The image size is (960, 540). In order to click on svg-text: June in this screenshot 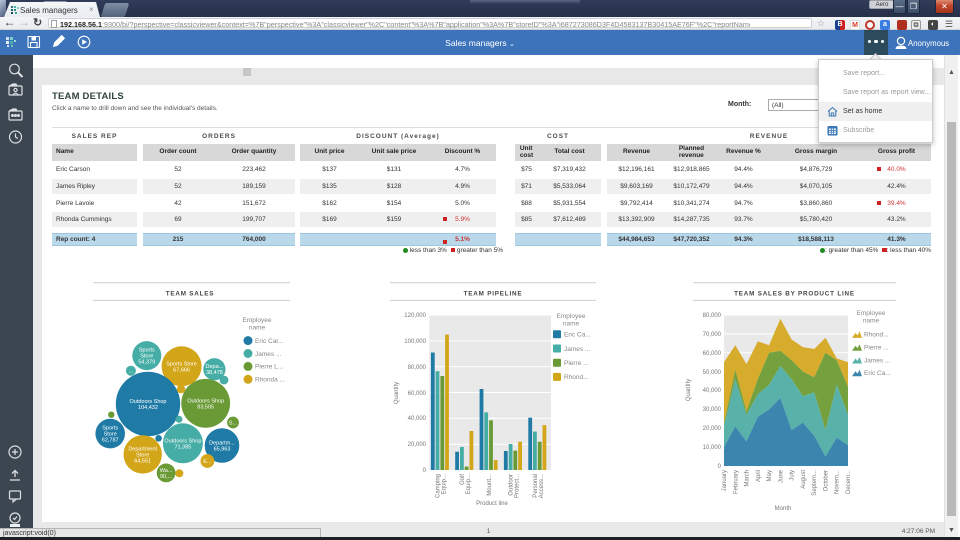, I will do `click(781, 476)`.